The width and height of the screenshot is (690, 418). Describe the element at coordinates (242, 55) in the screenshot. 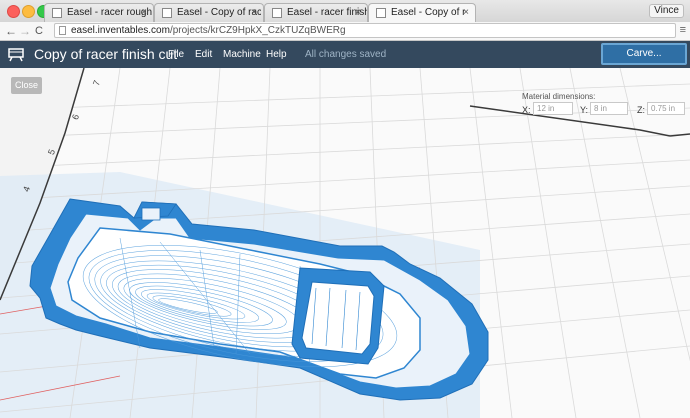

I see `menu-machine: Machine` at that location.